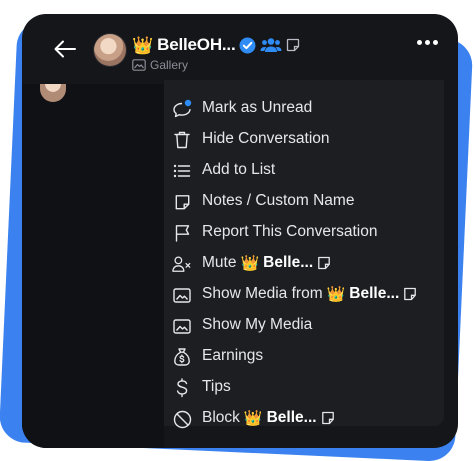 The image size is (474, 461). What do you see at coordinates (257, 324) in the screenshot?
I see `menu-item-label: Show My Media` at bounding box center [257, 324].